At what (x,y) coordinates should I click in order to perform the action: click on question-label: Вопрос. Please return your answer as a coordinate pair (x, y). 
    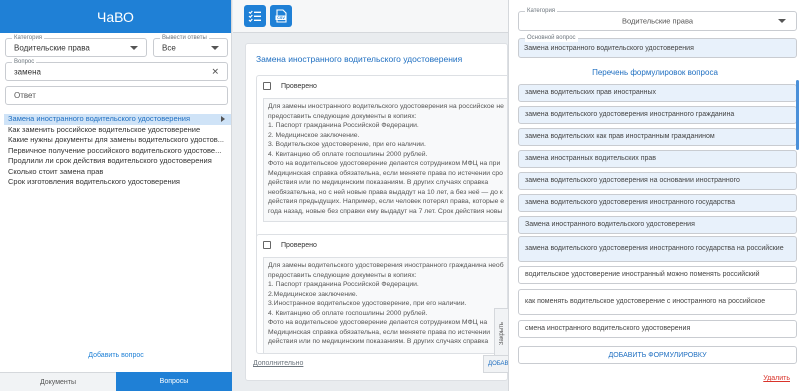
    Looking at the image, I should click on (24, 62).